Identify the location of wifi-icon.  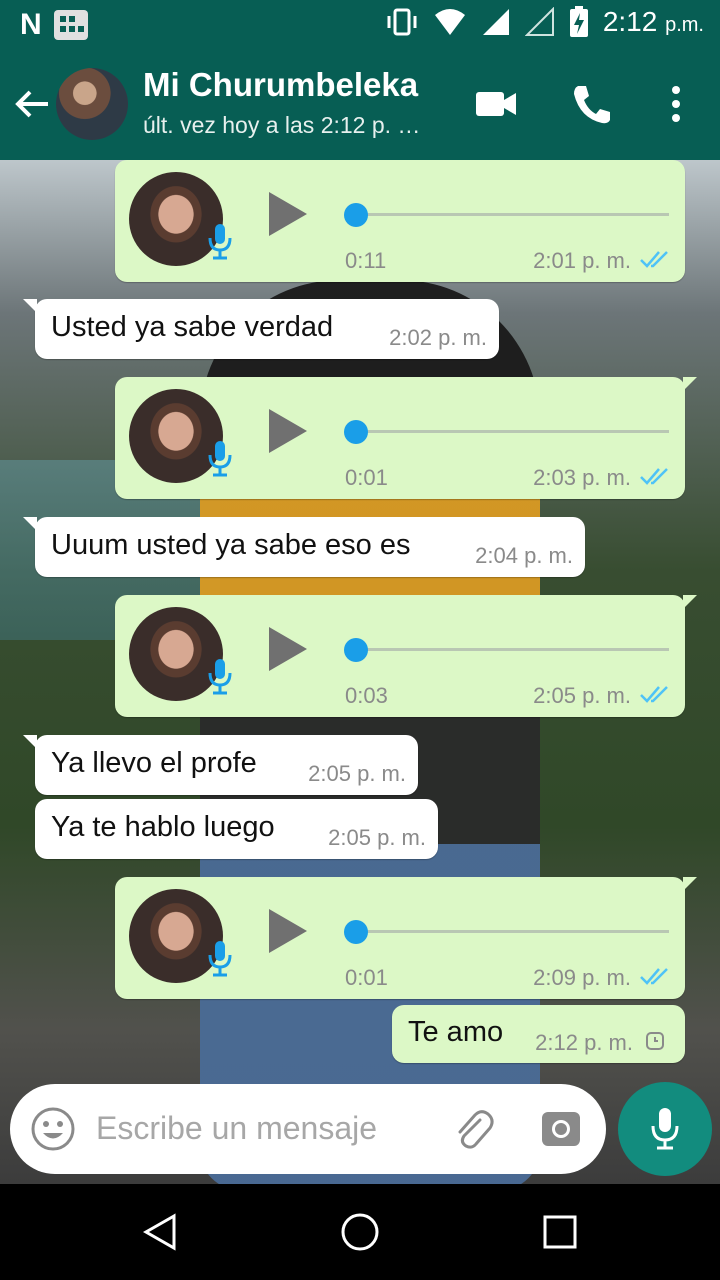
(449, 22).